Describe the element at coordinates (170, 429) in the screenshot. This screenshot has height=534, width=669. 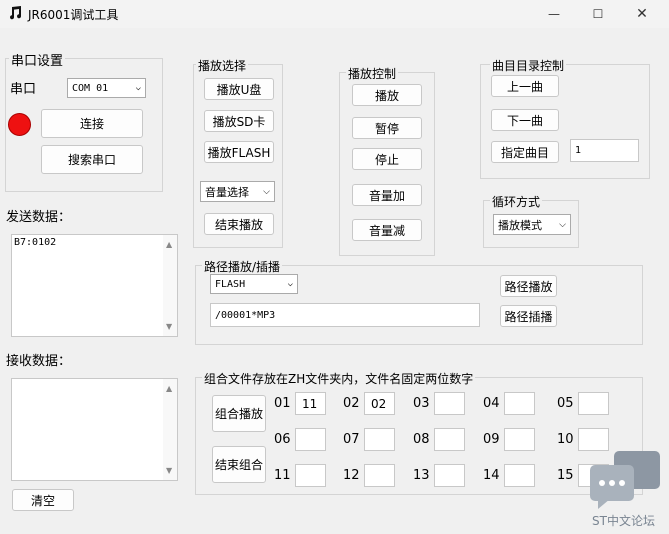
I see `receive-scrollbar: ▲ ▼` at that location.